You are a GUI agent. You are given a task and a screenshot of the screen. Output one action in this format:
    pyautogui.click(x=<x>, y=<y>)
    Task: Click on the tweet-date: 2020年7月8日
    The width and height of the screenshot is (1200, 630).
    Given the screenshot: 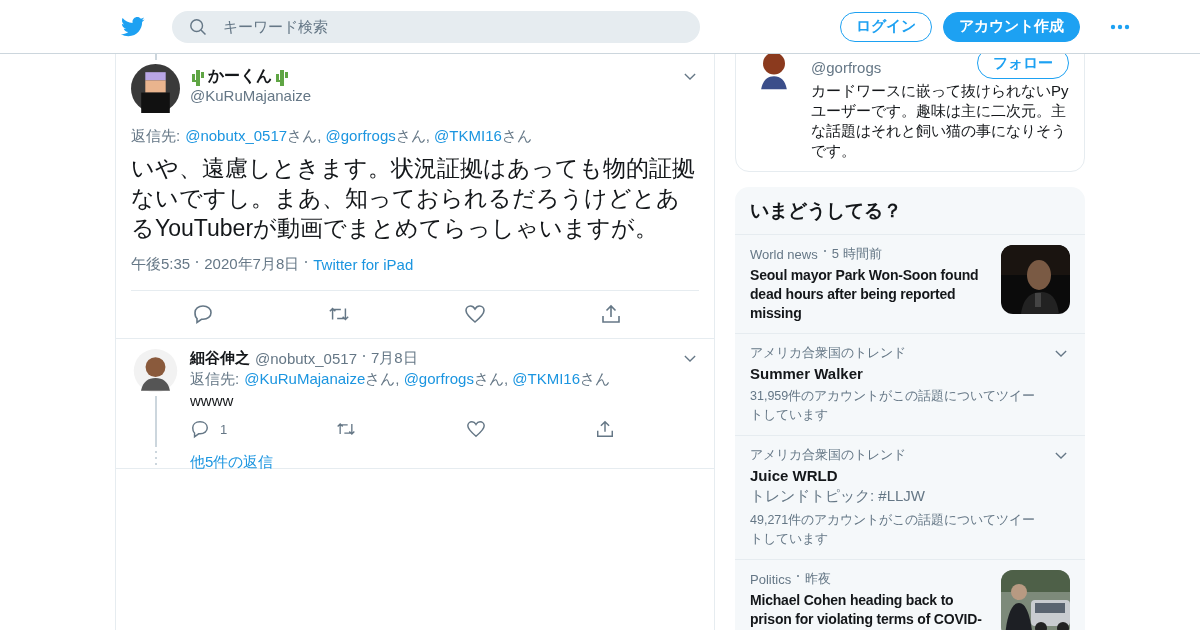 What is the action you would take?
    pyautogui.click(x=252, y=264)
    